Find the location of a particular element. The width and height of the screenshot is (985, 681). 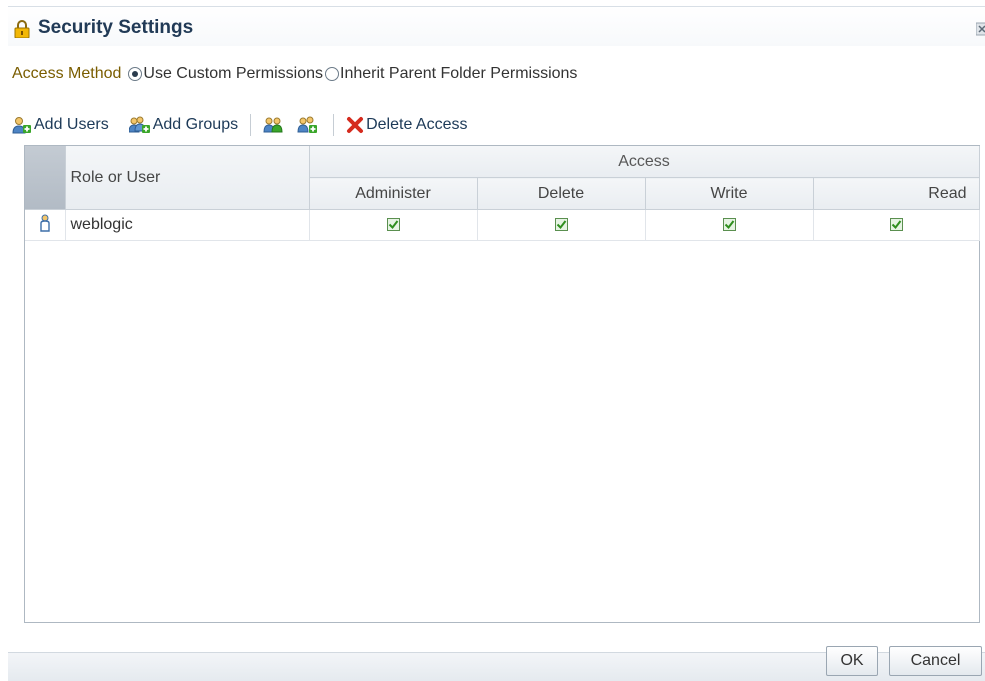

add-users-groups-icon is located at coordinates (307, 124).